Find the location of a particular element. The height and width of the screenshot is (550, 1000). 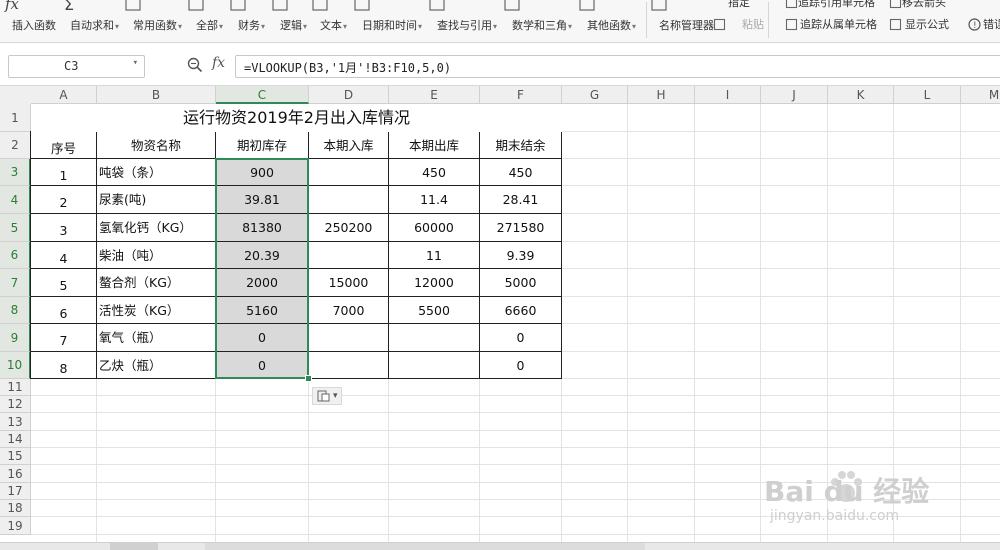

row-header-11: 11 is located at coordinates (15, 387).